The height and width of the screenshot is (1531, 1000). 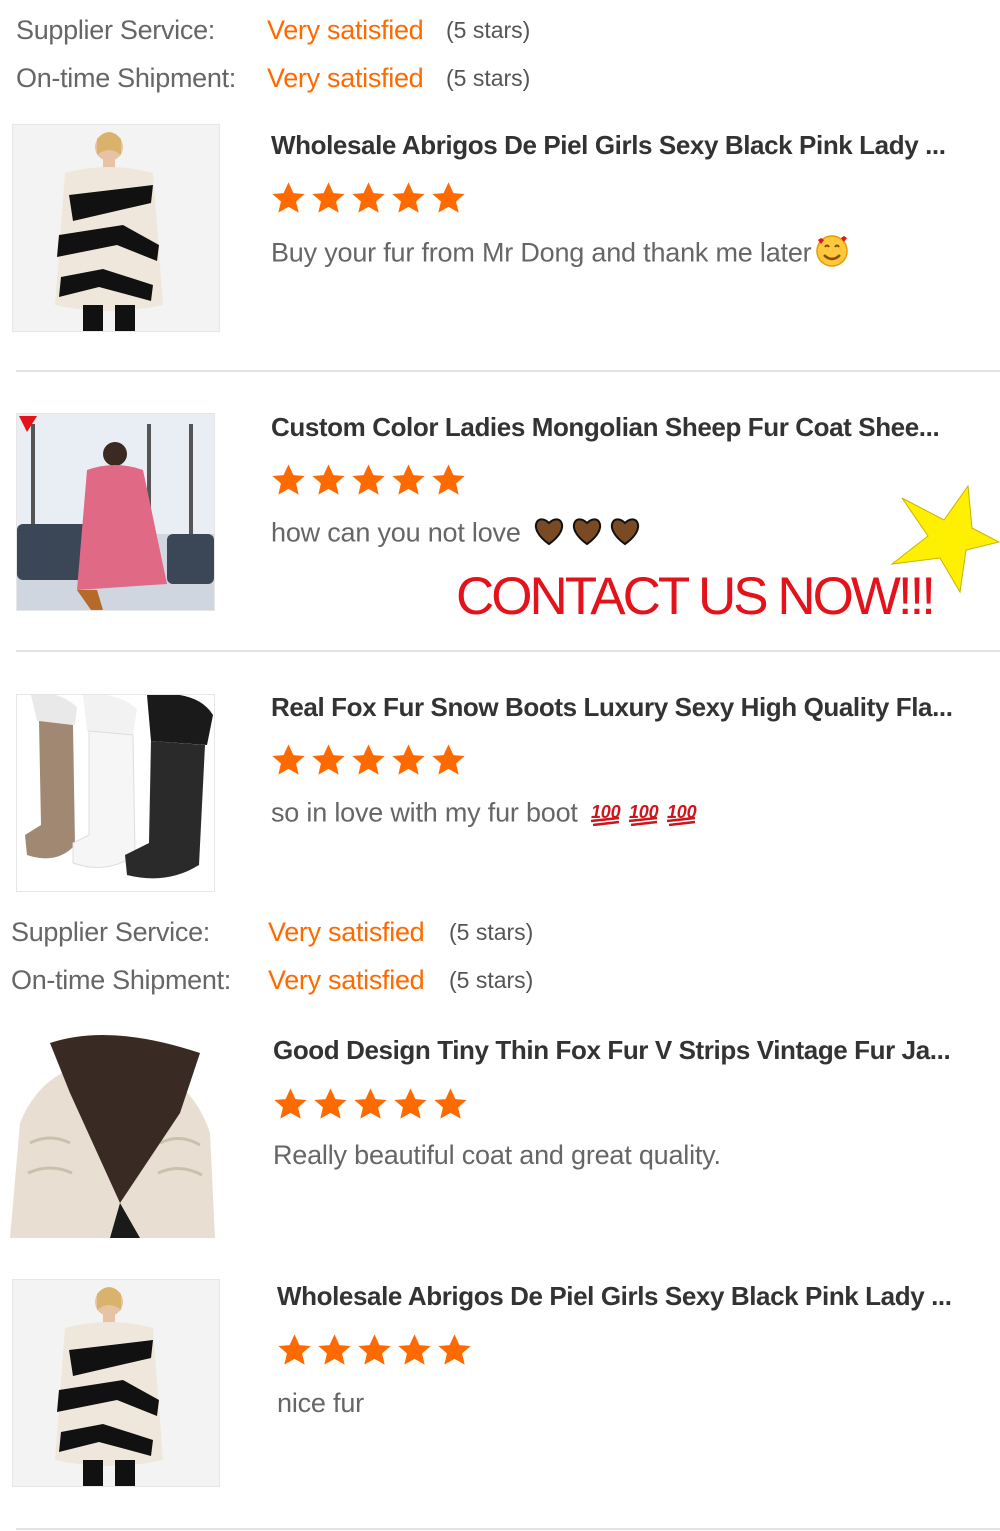 What do you see at coordinates (832, 254) in the screenshot?
I see `smiling-face-with-hearts-icon` at bounding box center [832, 254].